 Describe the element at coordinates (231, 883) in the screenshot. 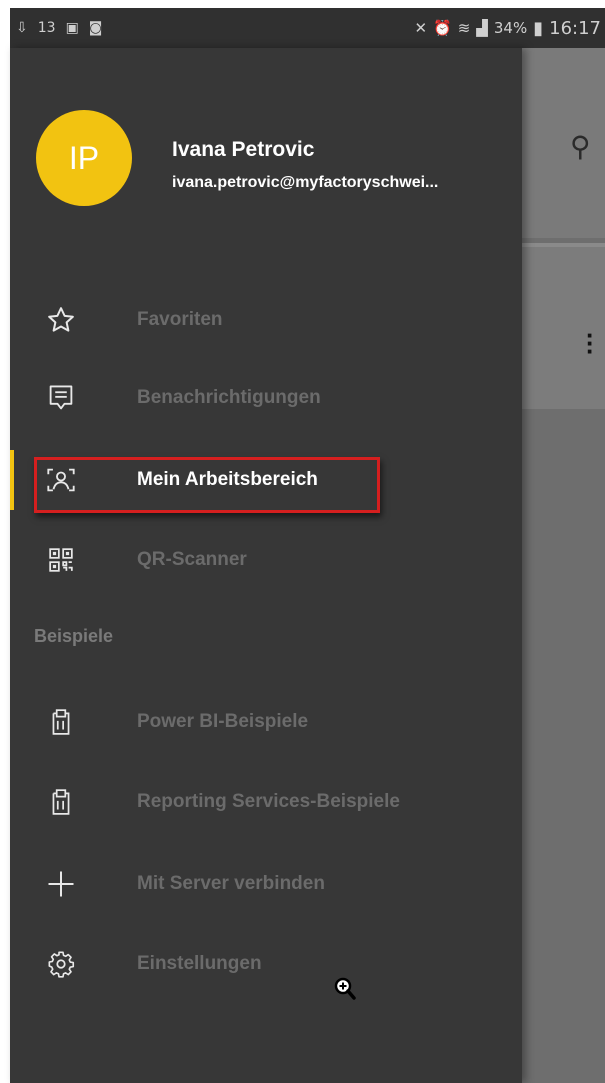

I see `nav-label: Mit Server verbinden` at that location.